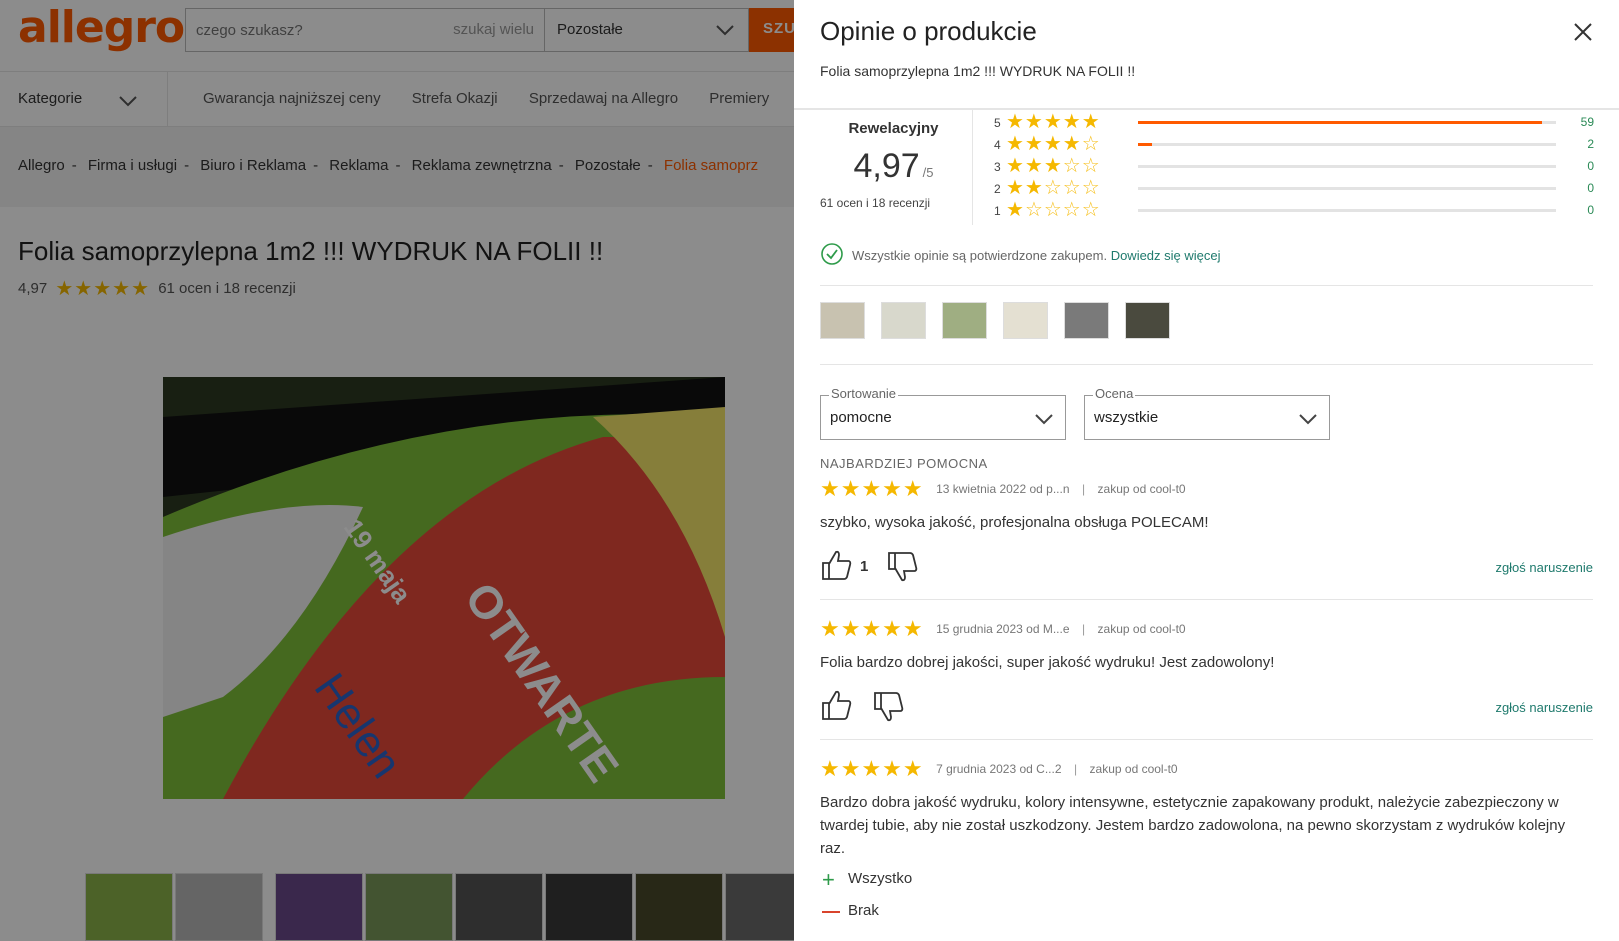 The height and width of the screenshot is (941, 1619). What do you see at coordinates (1207, 413) in the screenshot?
I see `rating-filter-select: Ocena wszystkie` at bounding box center [1207, 413].